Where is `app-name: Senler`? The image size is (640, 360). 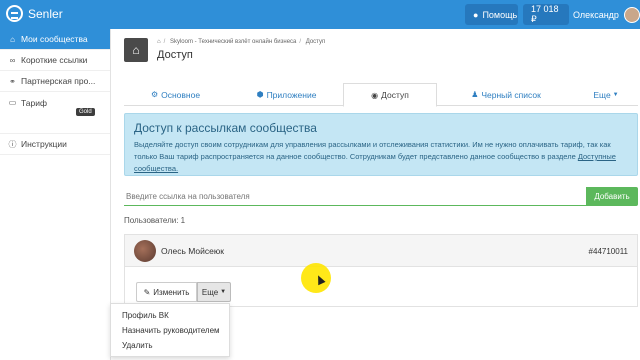 app-name: Senler is located at coordinates (45, 13).